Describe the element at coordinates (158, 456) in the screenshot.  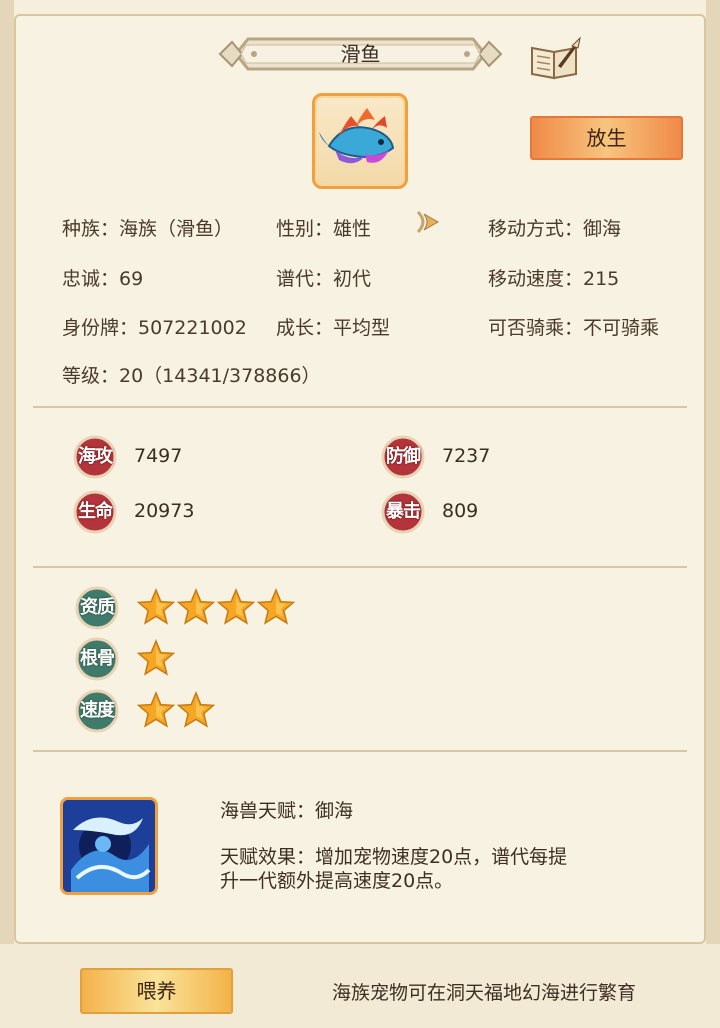
I see `stat-value-attack: 7497` at that location.